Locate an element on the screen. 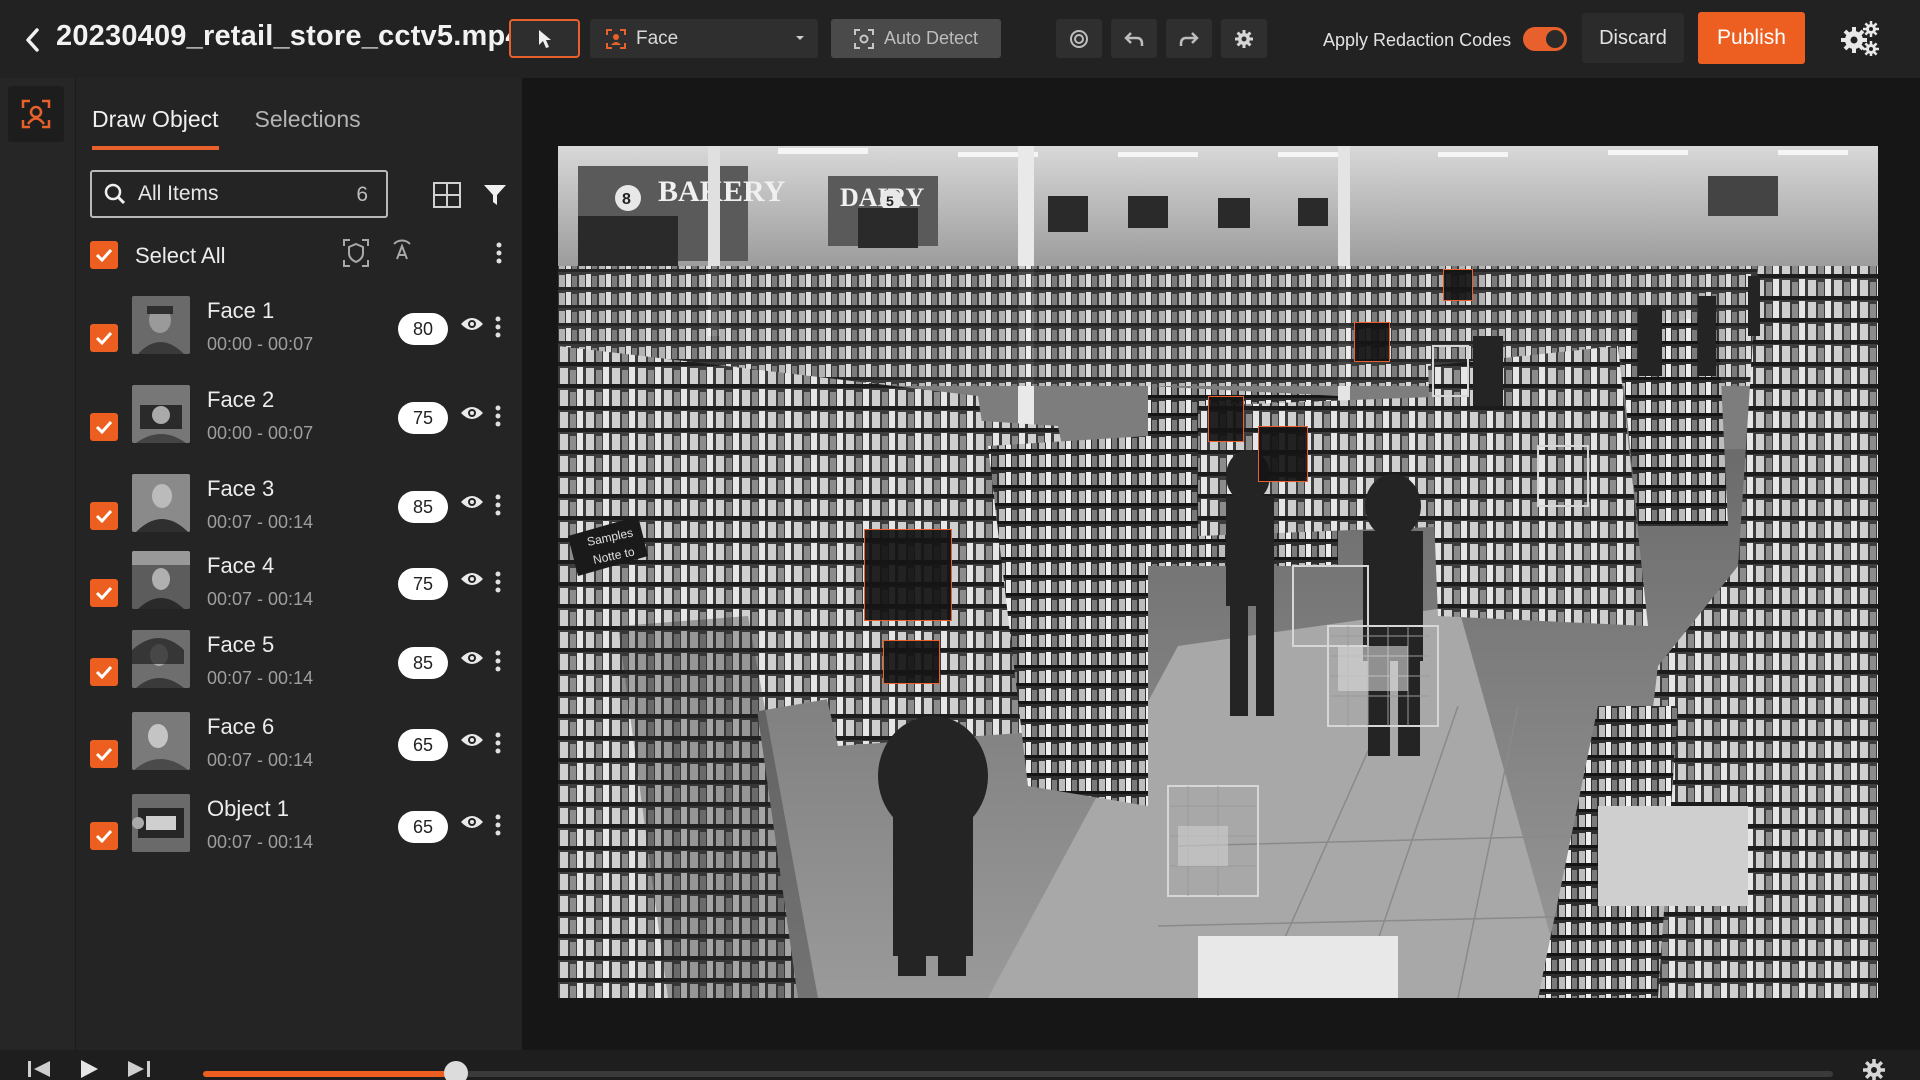  grid-icon is located at coordinates (447, 195).